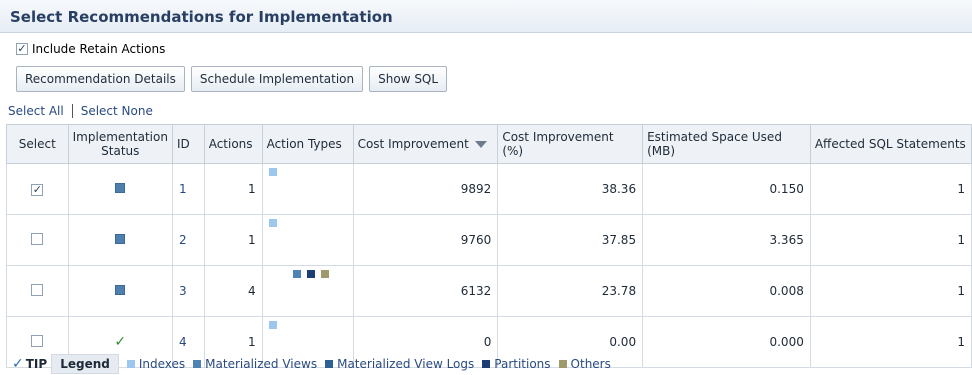  I want to click on table-row: 11989238.360.1501, so click(489, 189).